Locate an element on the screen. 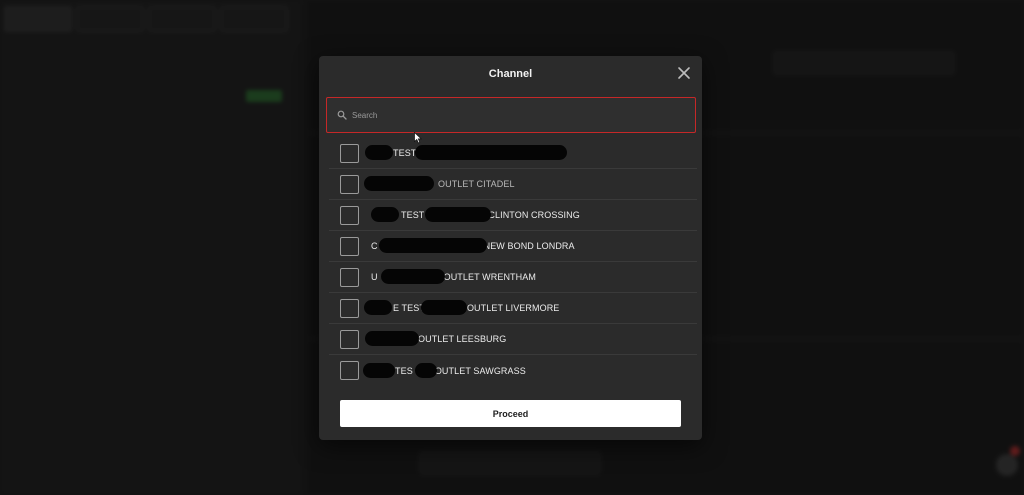  channel-label: C NEW BOND LONDRA is located at coordinates (472, 246).